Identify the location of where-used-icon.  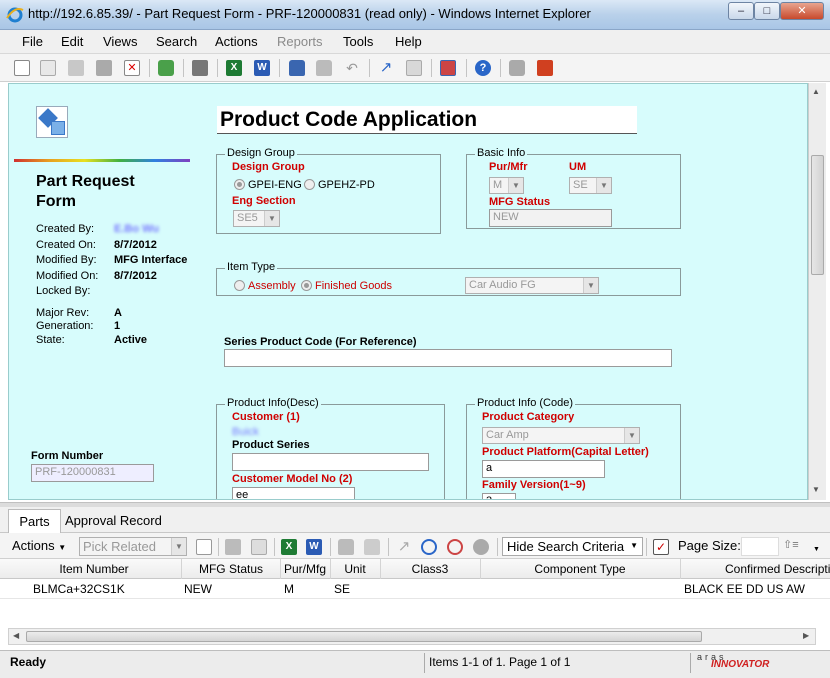
(414, 68).